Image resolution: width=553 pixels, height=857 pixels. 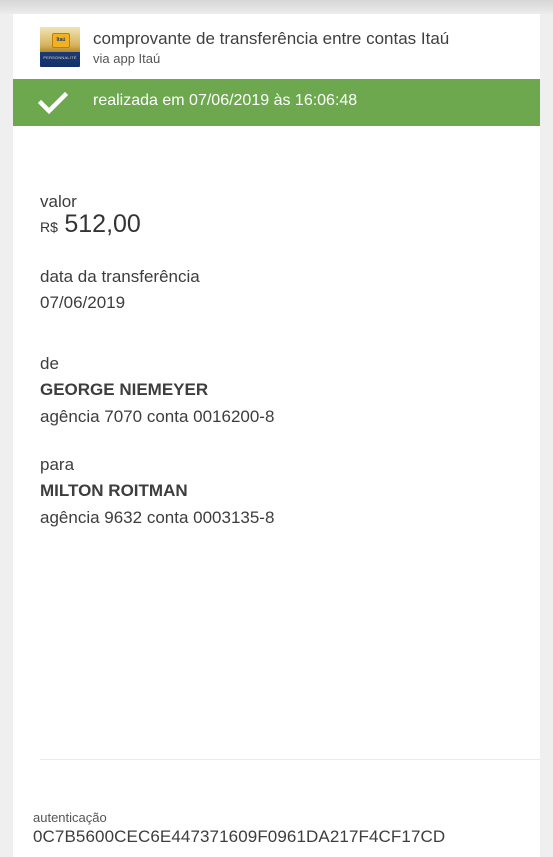 What do you see at coordinates (83, 302) in the screenshot?
I see `transfer-date-value: 07/06/2019` at bounding box center [83, 302].